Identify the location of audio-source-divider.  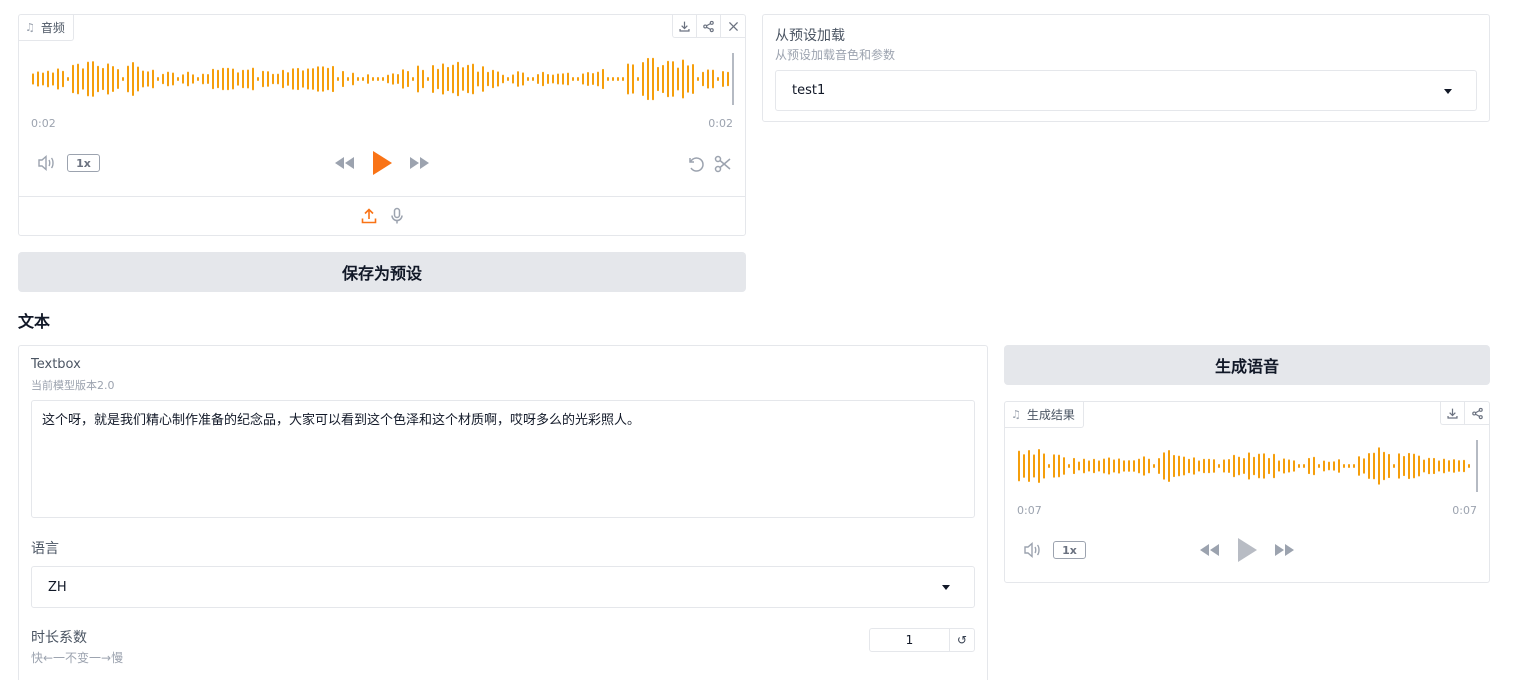
(382, 196).